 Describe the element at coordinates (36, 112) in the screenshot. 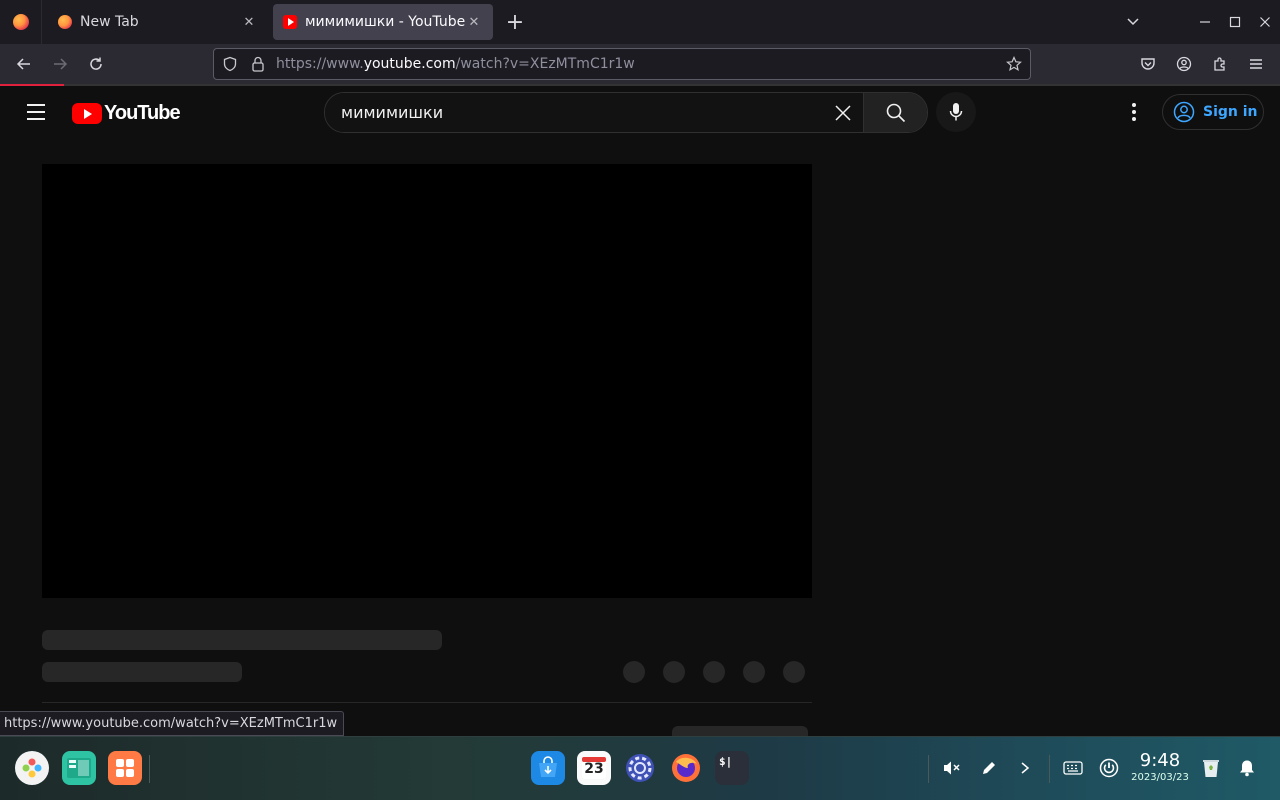

I see `guide-menu-button` at that location.